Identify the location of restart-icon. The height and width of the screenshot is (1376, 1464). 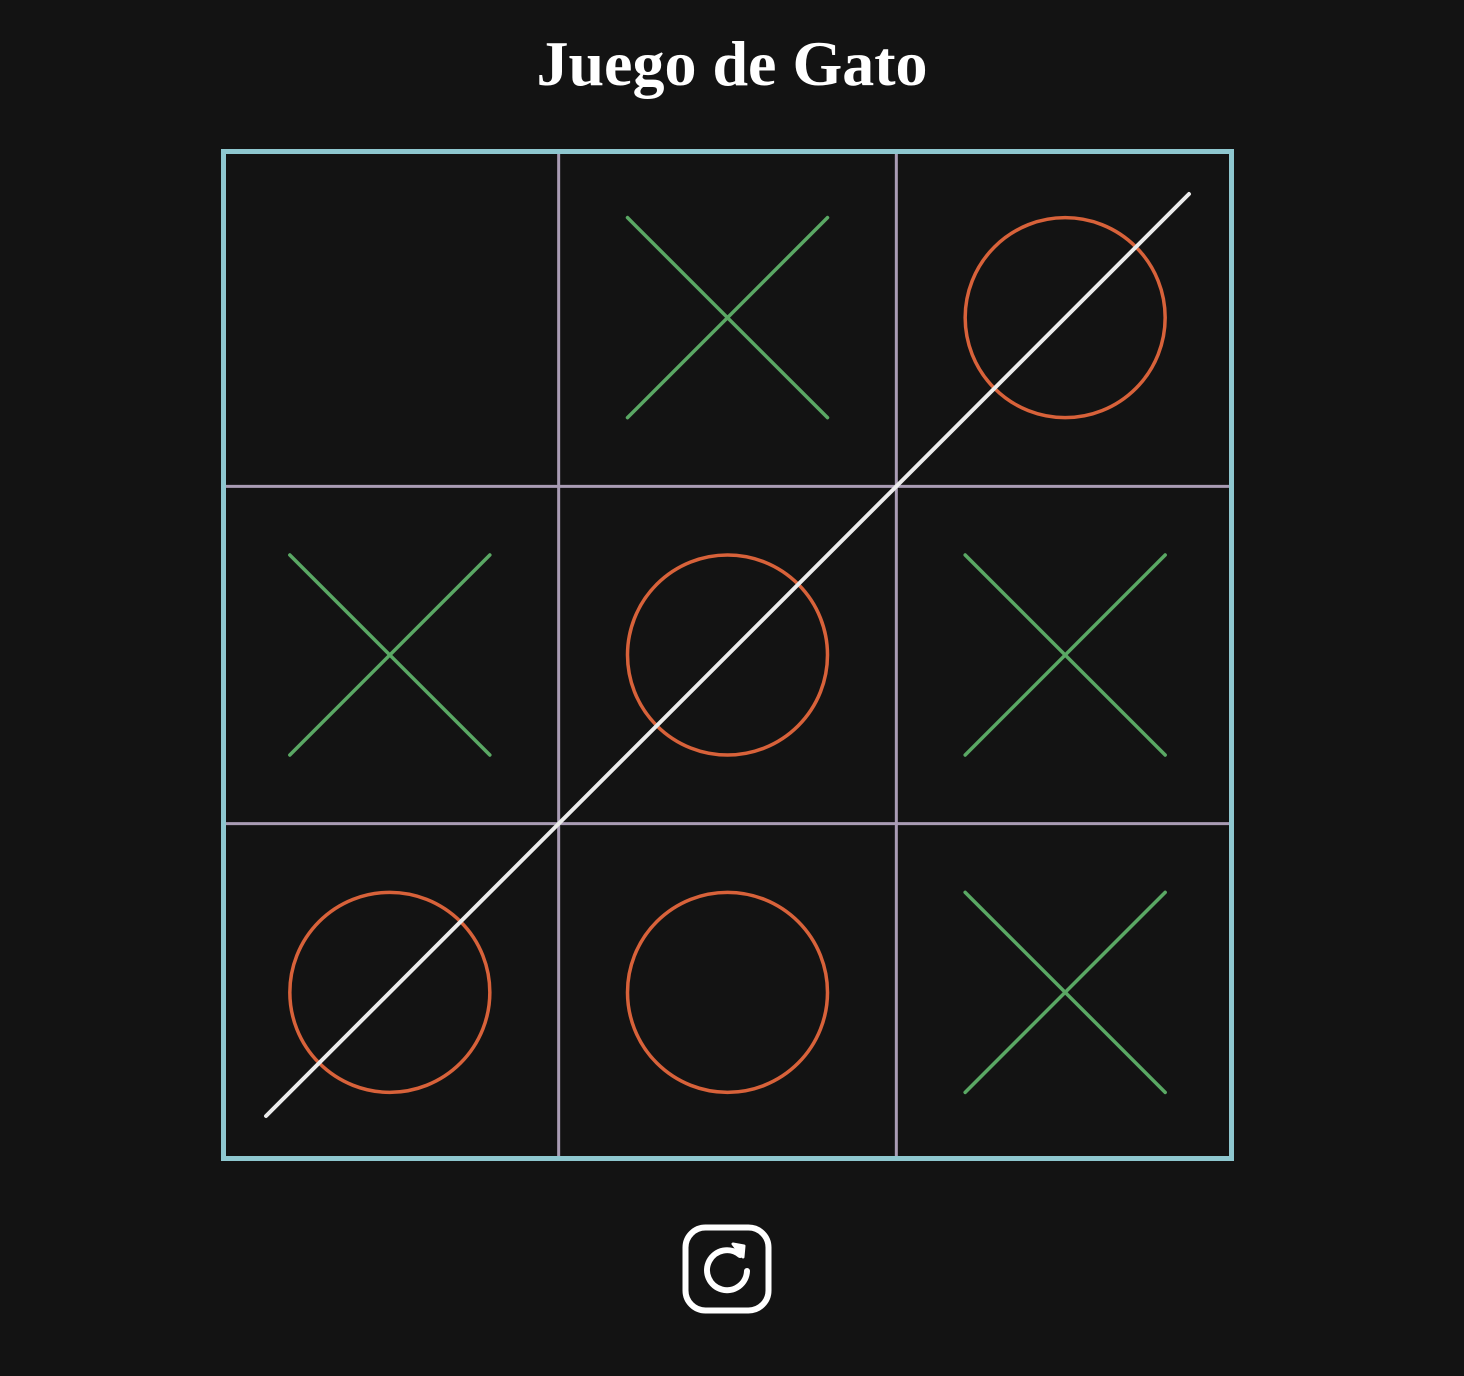
(727, 1269).